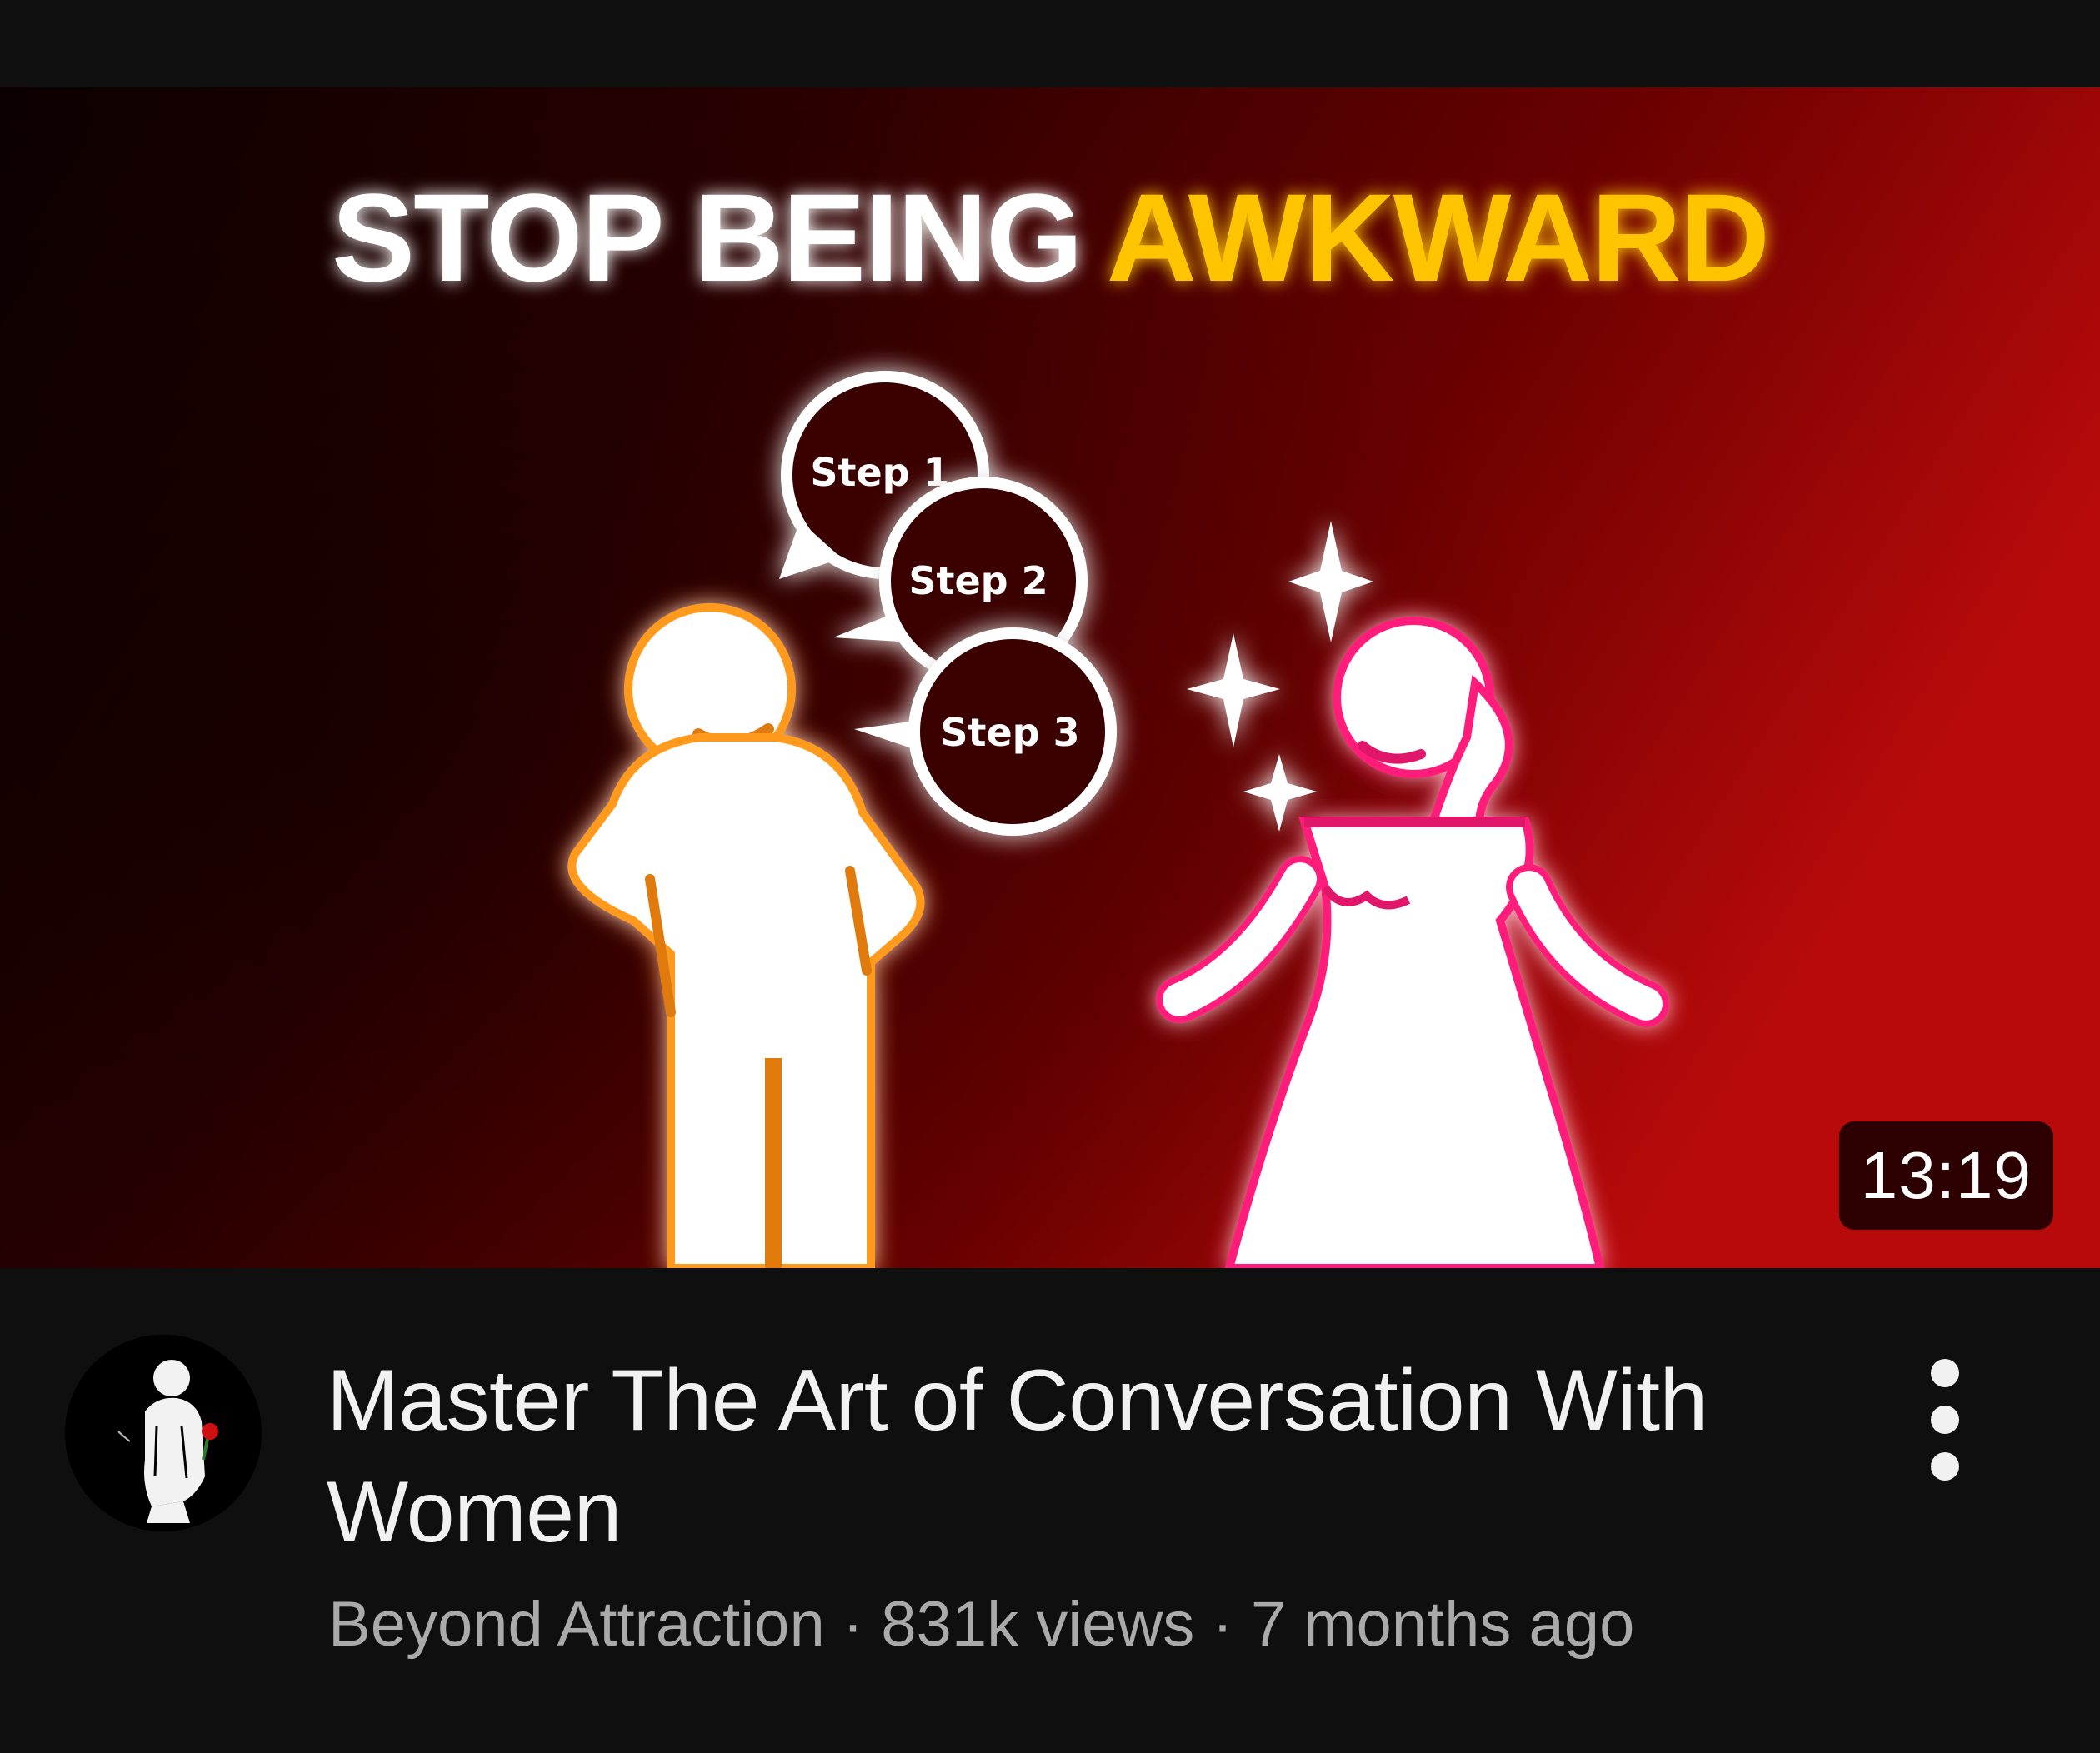  I want to click on channel-avatar, so click(163, 1433).